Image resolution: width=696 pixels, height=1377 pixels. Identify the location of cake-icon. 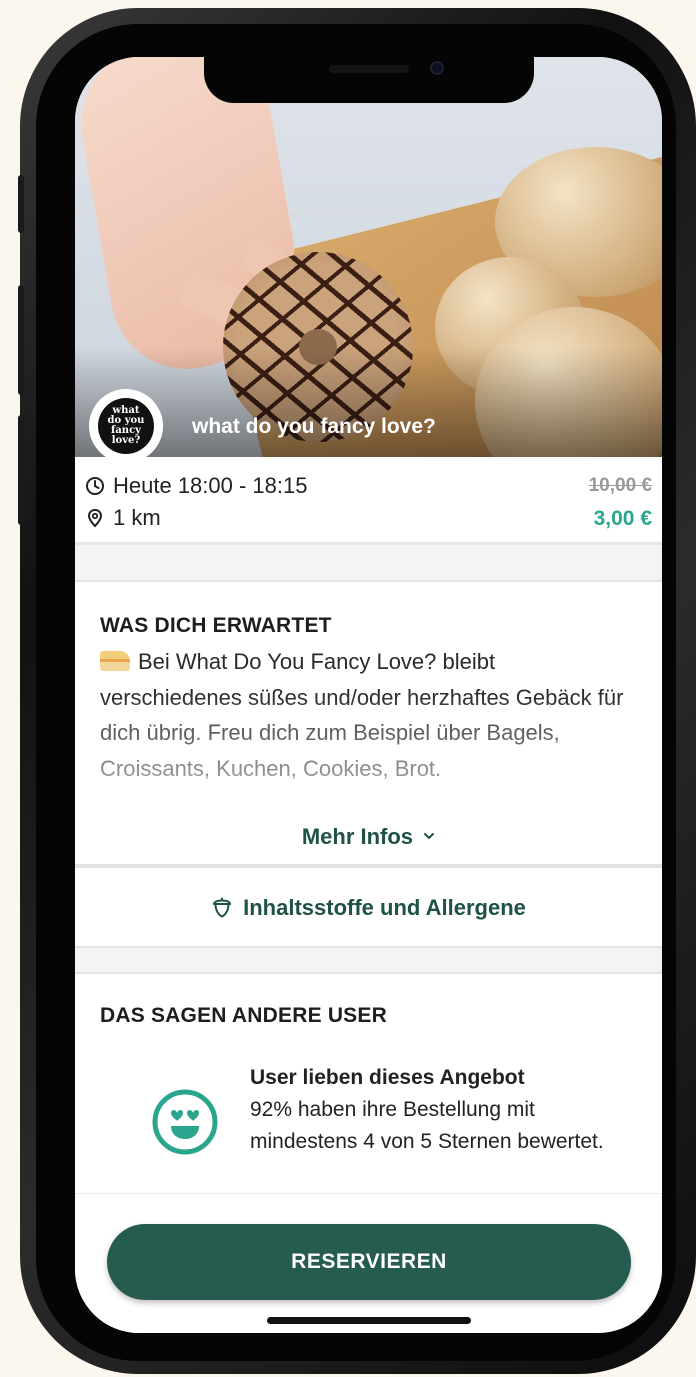
(115, 661).